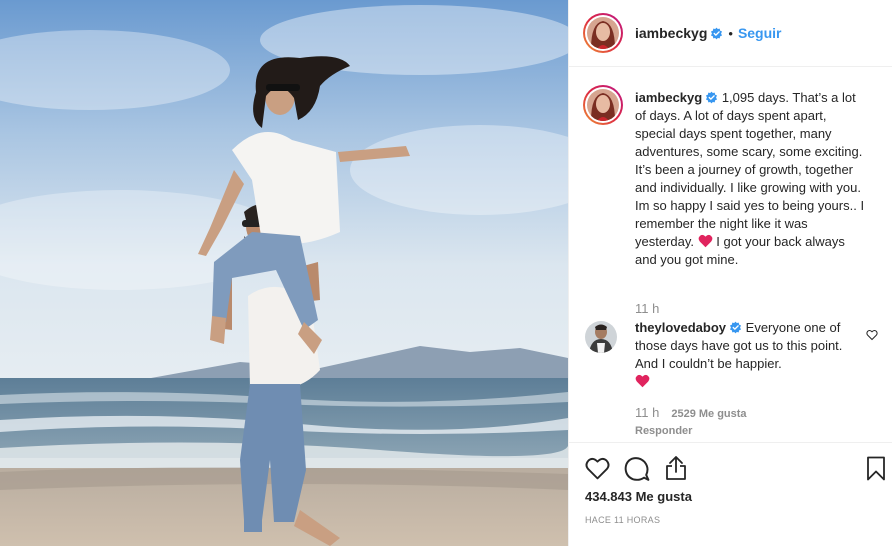 The width and height of the screenshot is (892, 546). I want to click on likes-count: 434.843 Me gusta, so click(638, 496).